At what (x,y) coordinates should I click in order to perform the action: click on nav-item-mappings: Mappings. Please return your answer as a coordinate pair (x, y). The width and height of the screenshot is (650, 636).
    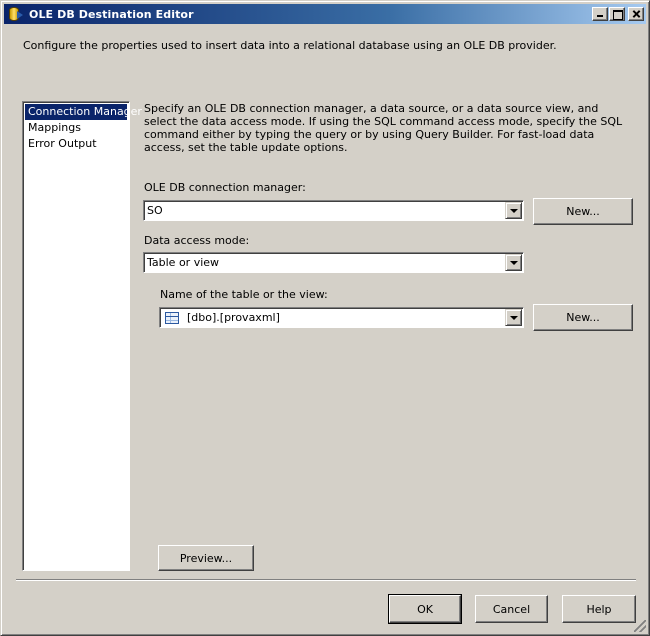
    Looking at the image, I should click on (76, 128).